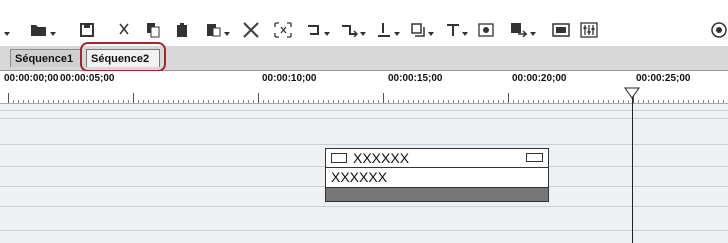 The height and width of the screenshot is (243, 728). I want to click on delete-icon, so click(251, 30).